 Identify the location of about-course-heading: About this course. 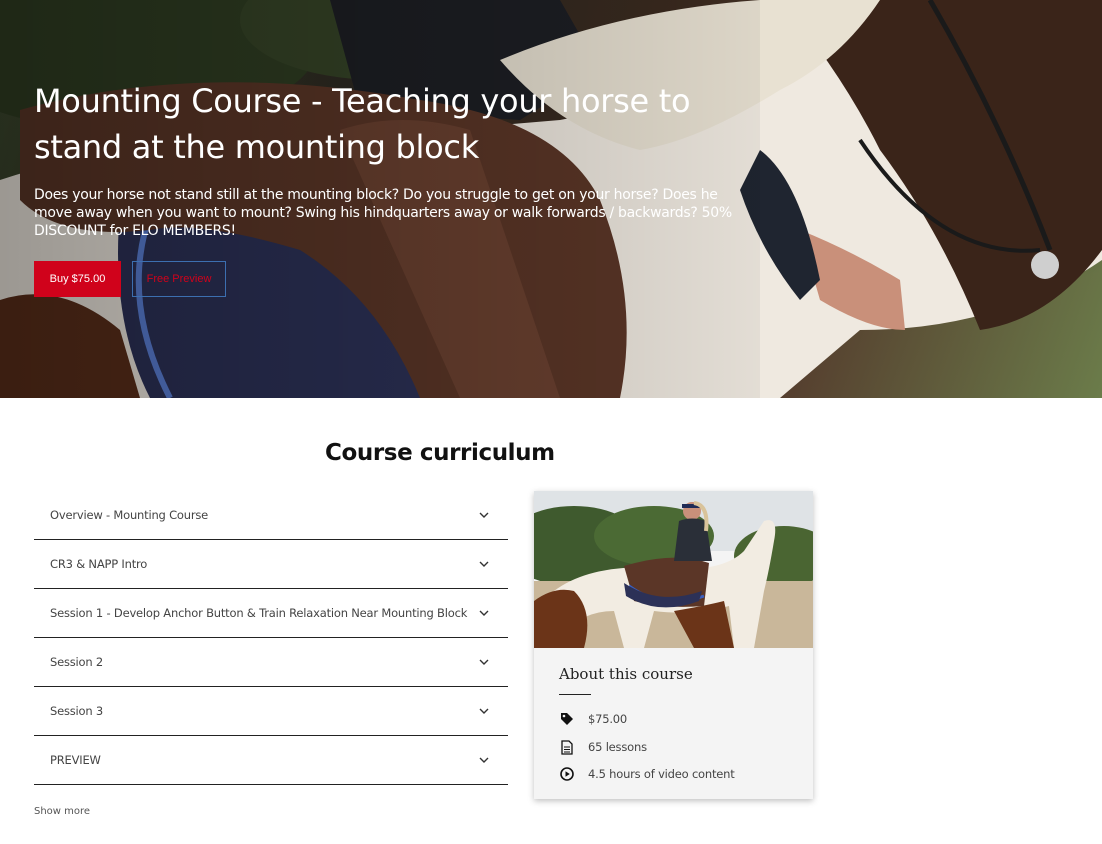
(626, 674).